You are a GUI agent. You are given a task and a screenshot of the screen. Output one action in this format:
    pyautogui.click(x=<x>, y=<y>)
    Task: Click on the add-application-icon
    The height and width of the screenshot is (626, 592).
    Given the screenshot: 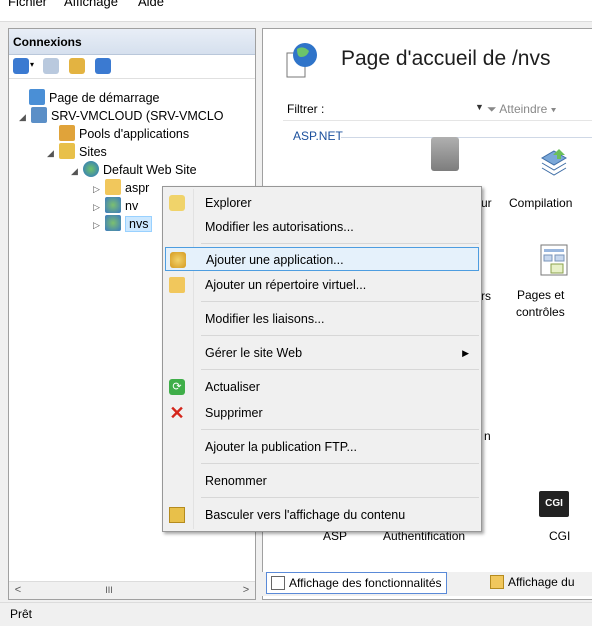 What is the action you would take?
    pyautogui.click(x=178, y=260)
    